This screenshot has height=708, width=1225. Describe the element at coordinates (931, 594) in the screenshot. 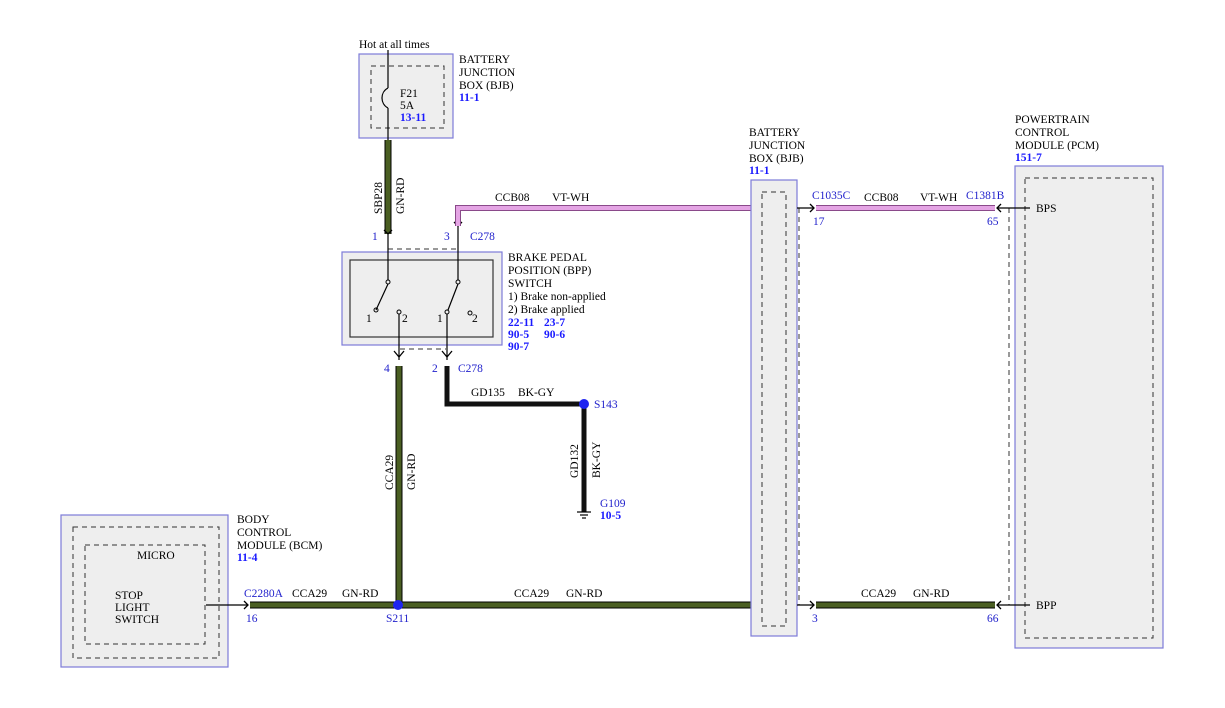

I see `cca29-right-color: GN-RD` at that location.